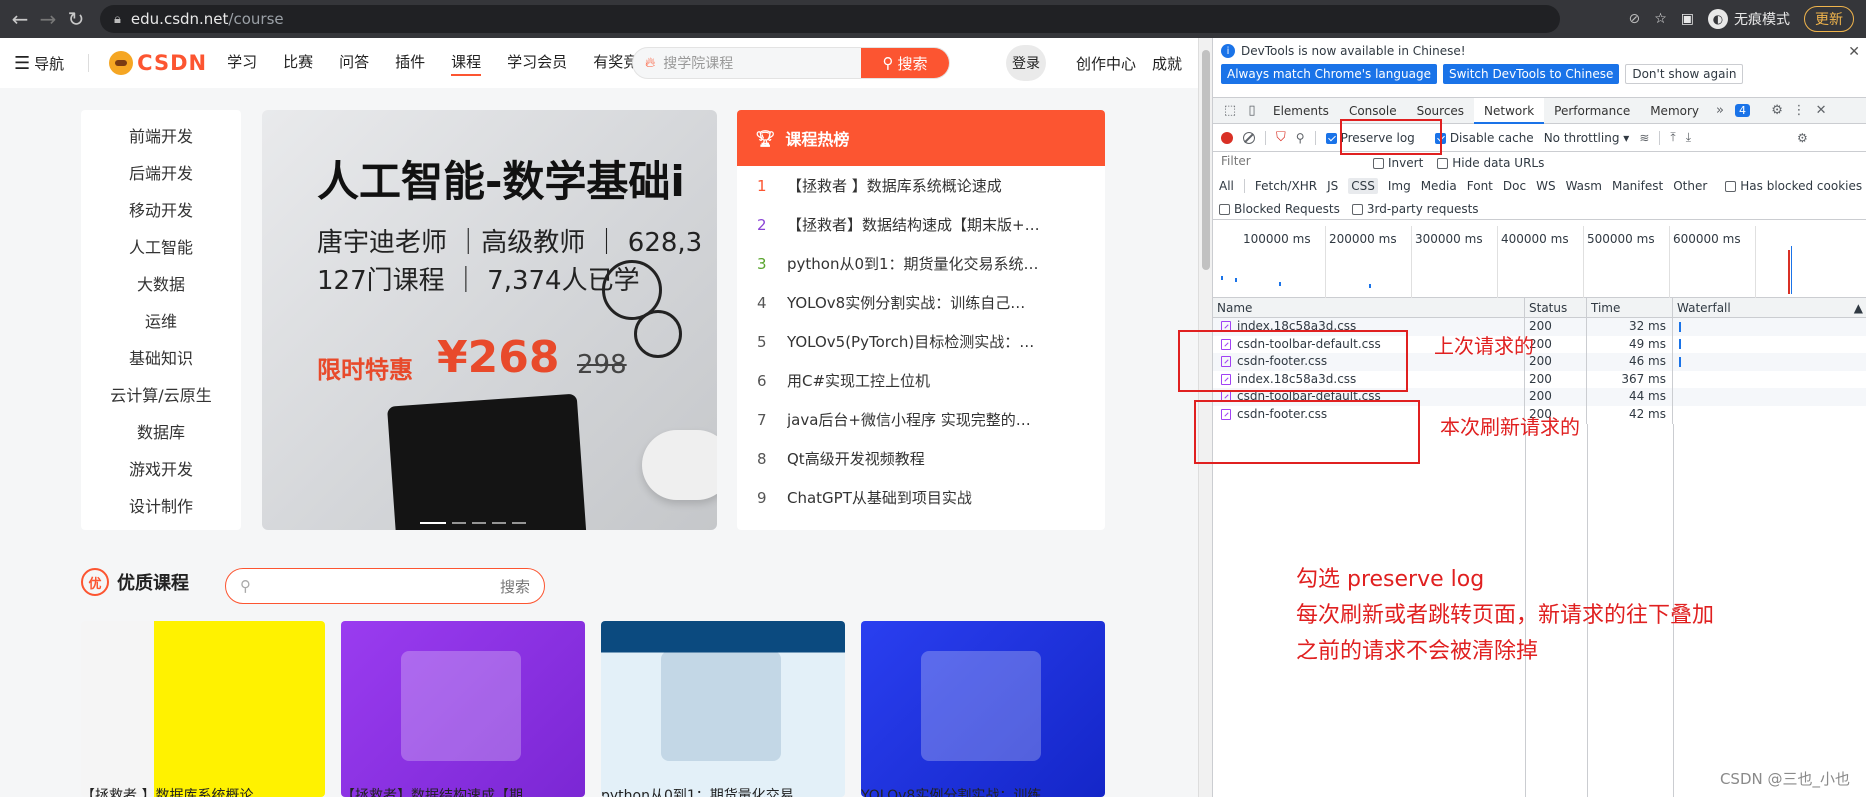  I want to click on category-item: 设计制作, so click(161, 506).